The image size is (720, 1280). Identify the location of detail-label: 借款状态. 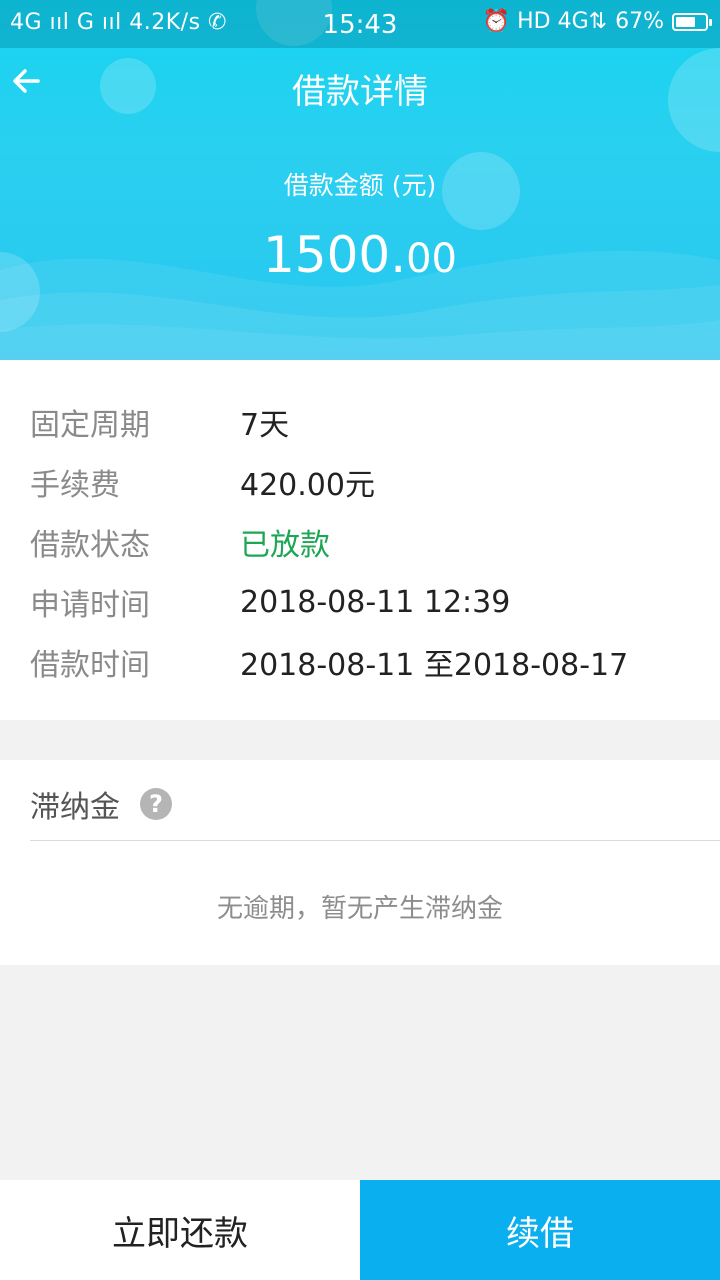
(90, 545).